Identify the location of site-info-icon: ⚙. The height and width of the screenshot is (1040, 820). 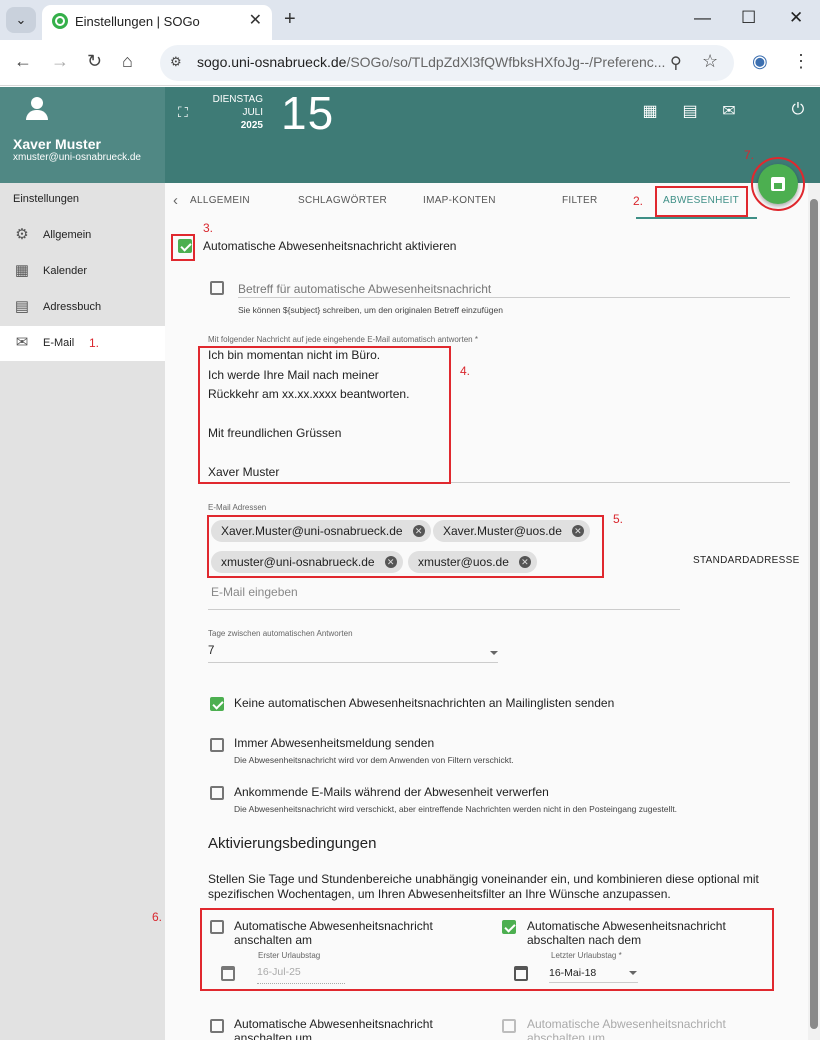
(176, 62).